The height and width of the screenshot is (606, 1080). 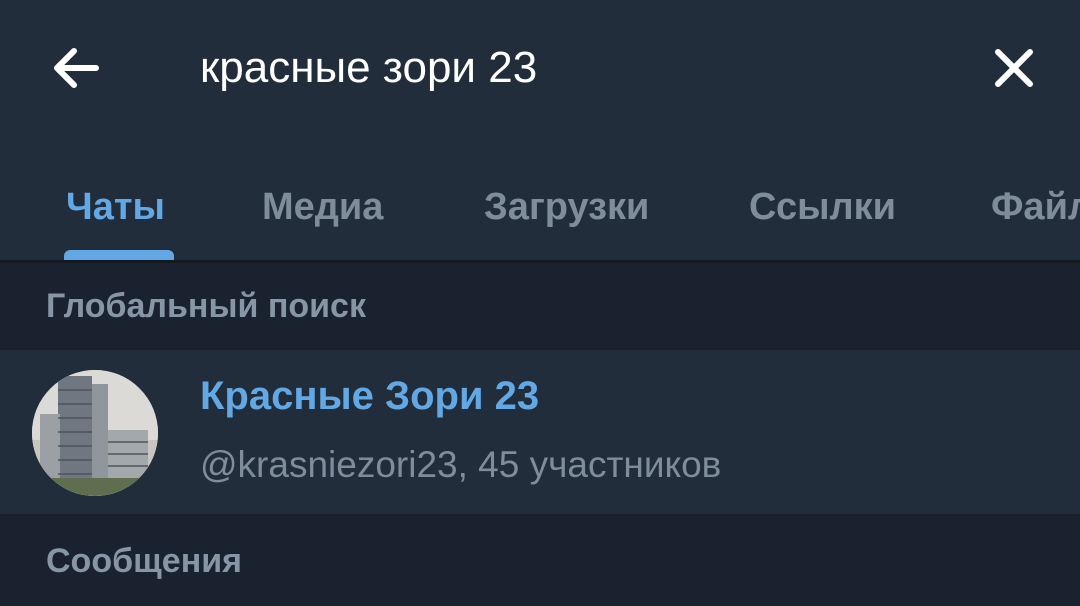 I want to click on avatar, so click(x=95, y=433).